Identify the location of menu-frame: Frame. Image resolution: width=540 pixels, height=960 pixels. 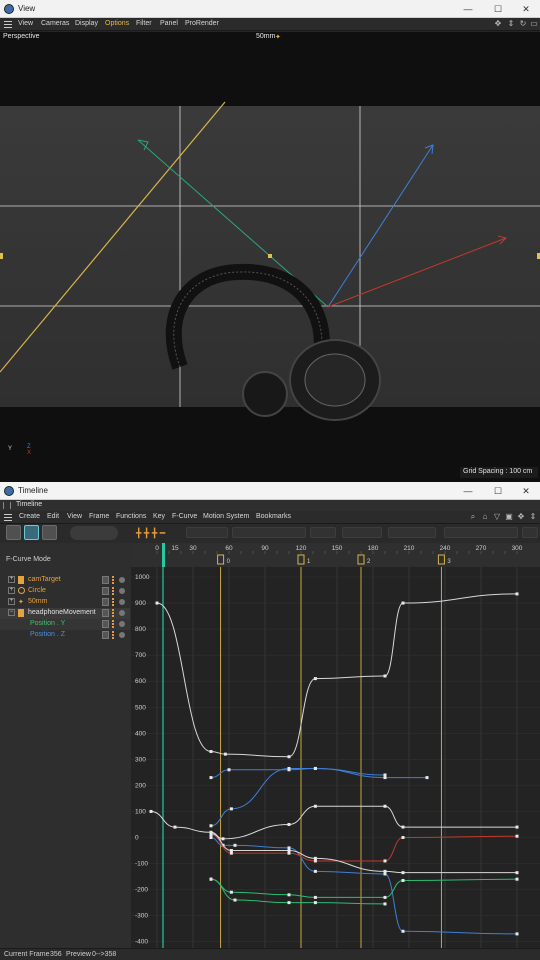
(99, 516).